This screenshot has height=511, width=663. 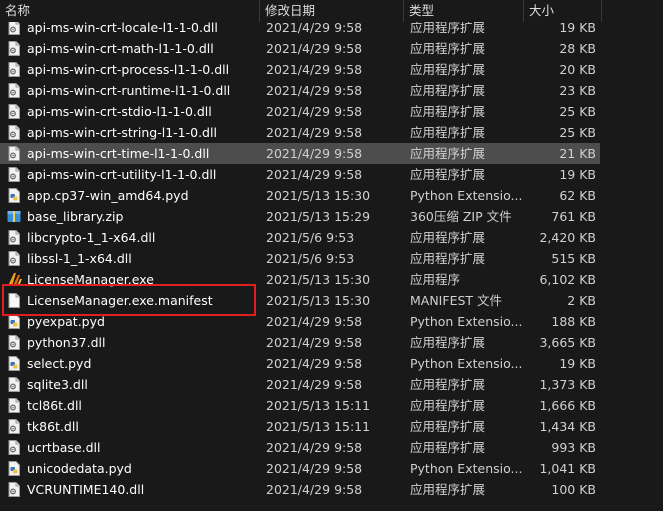 What do you see at coordinates (573, 489) in the screenshot?
I see `file-size: 100 KB` at bounding box center [573, 489].